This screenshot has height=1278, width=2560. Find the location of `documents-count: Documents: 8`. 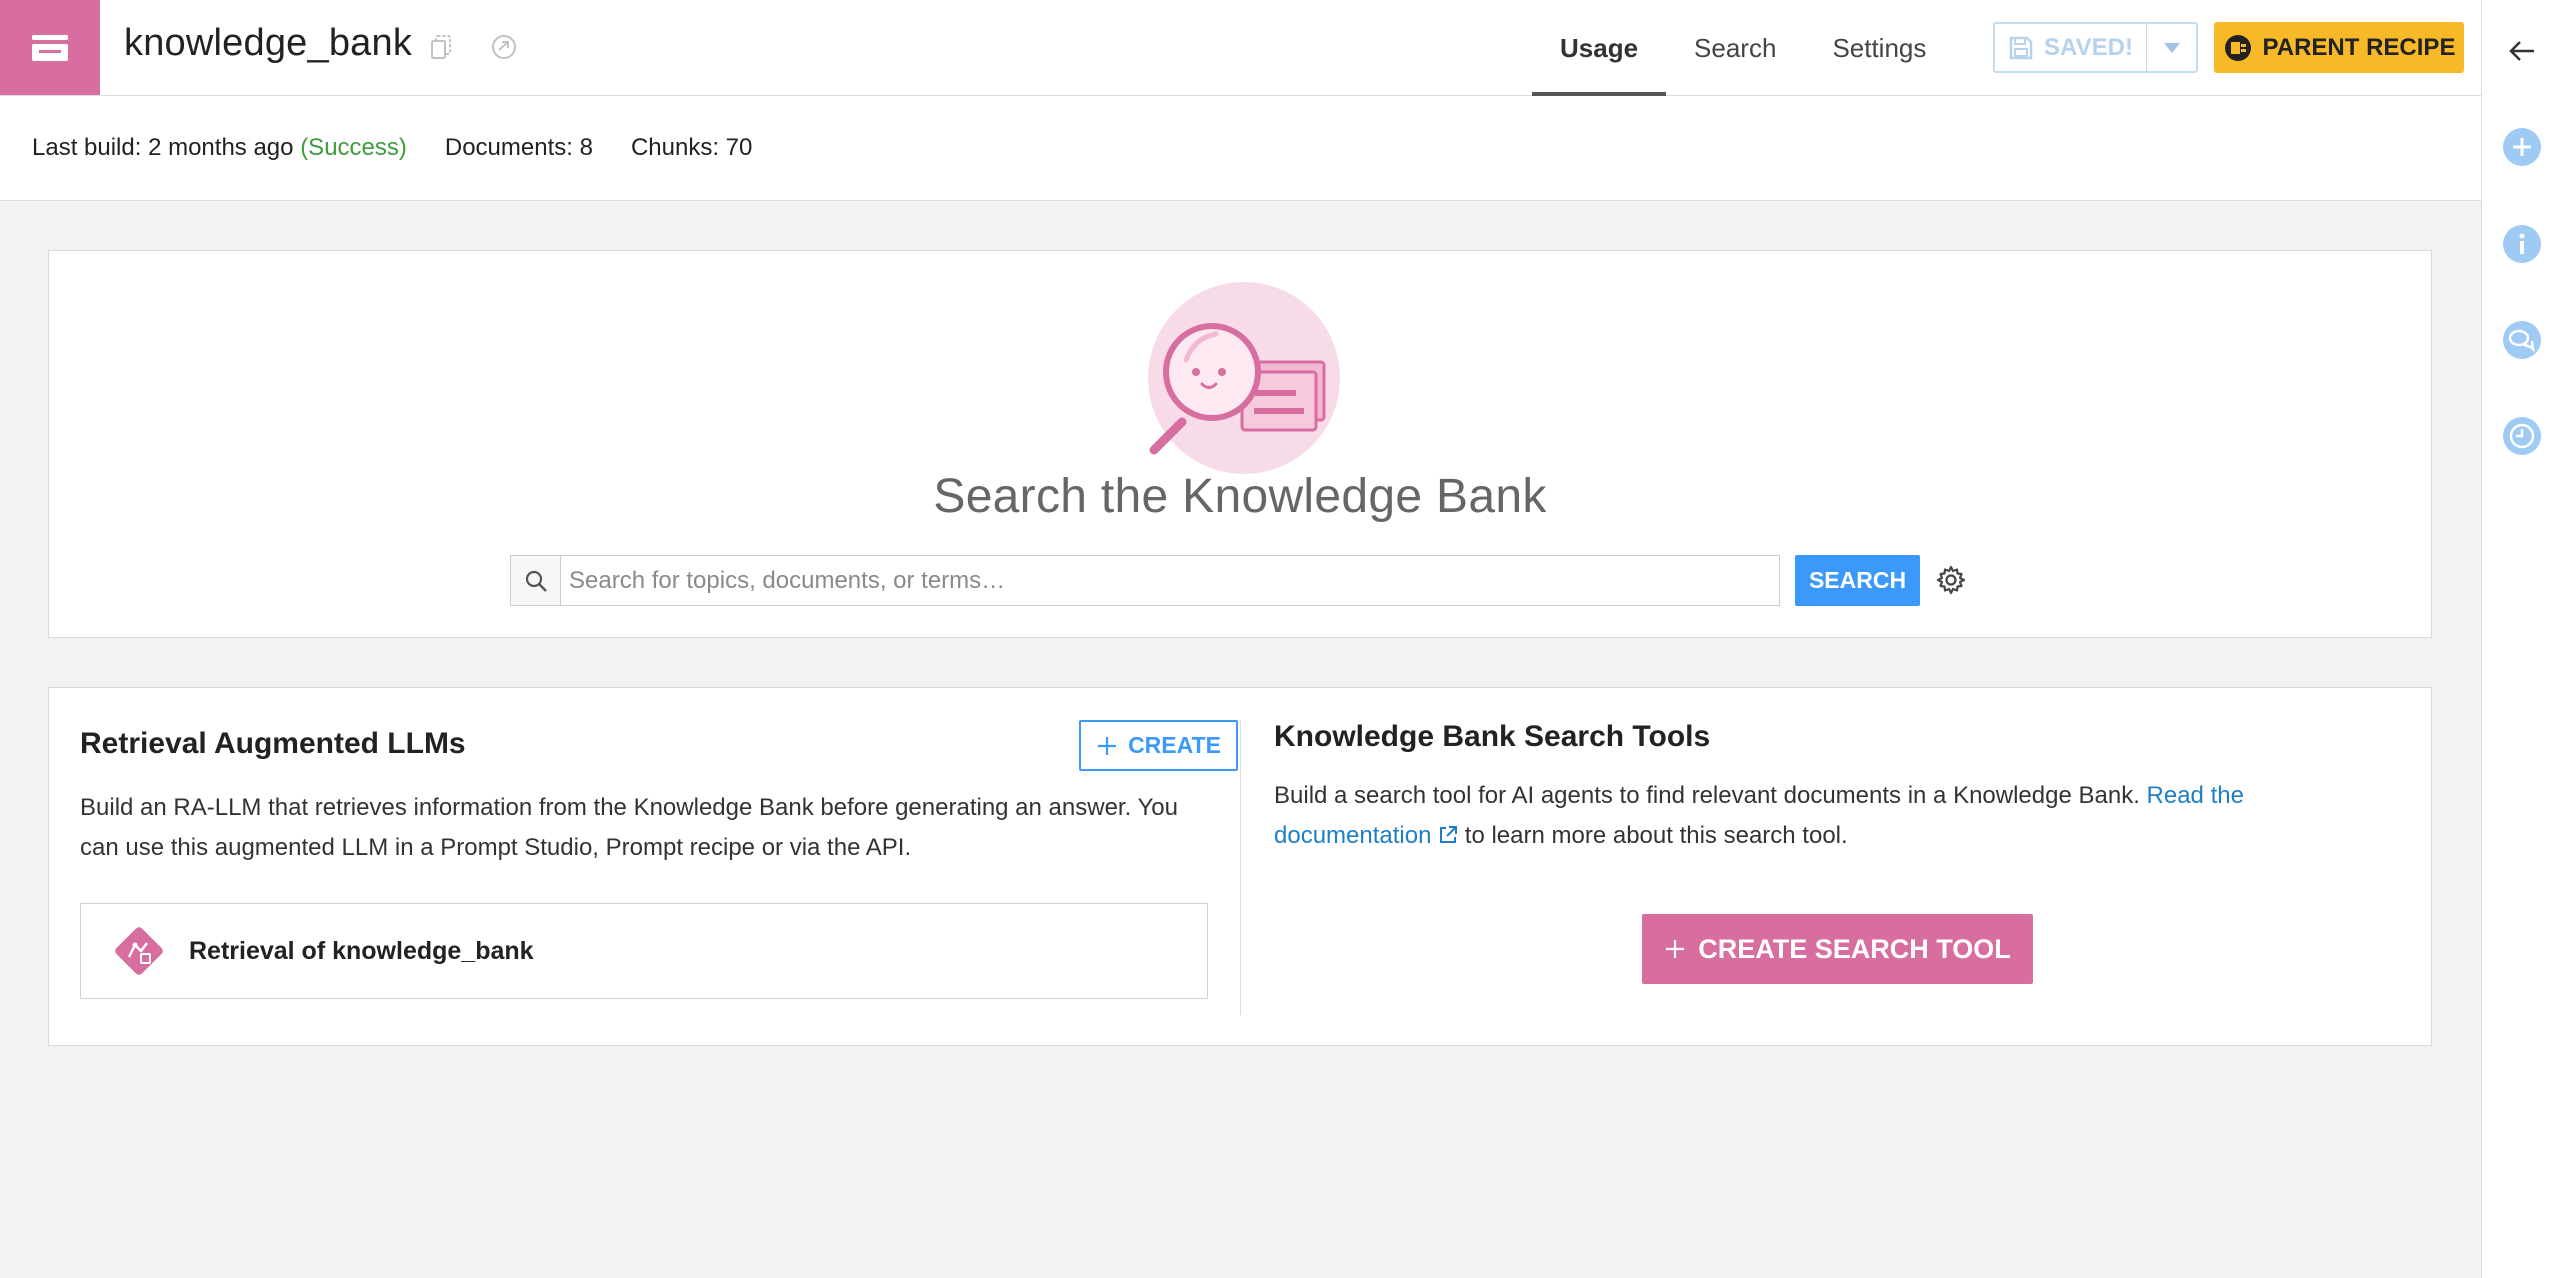

documents-count: Documents: 8 is located at coordinates (518, 147).